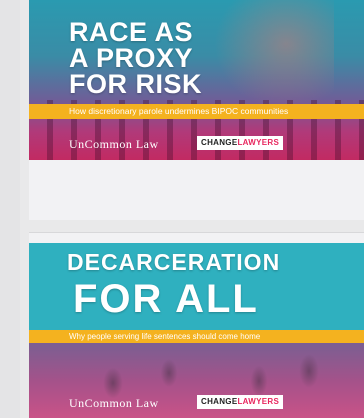  What do you see at coordinates (196, 190) in the screenshot?
I see `card-footer` at bounding box center [196, 190].